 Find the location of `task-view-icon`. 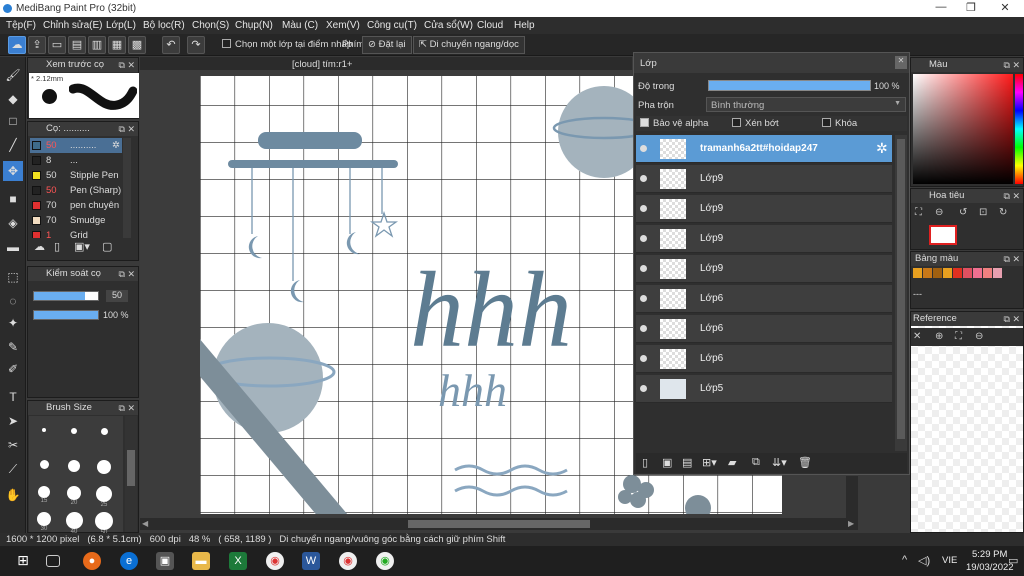

task-view-icon is located at coordinates (53, 561).